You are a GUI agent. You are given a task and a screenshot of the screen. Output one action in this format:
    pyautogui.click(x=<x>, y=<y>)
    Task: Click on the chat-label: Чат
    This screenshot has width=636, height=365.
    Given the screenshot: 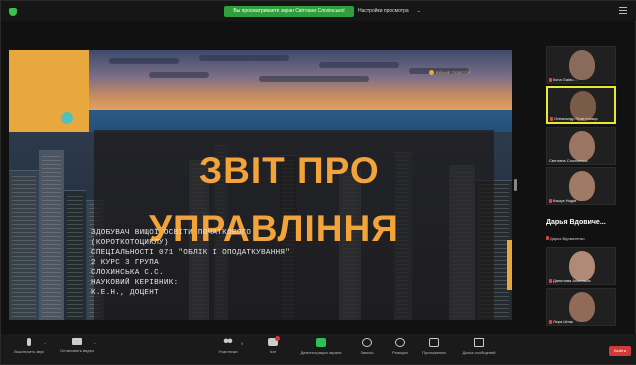 What is the action you would take?
    pyautogui.click(x=273, y=351)
    